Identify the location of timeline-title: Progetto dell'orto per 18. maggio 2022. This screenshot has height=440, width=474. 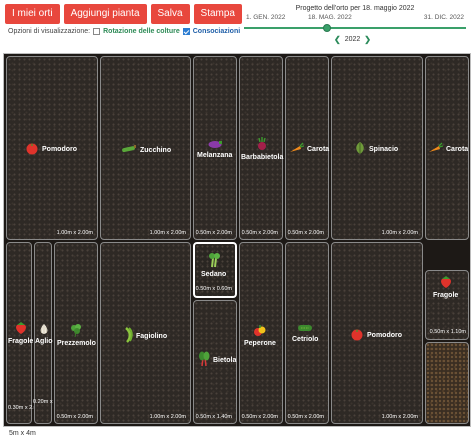
(355, 8).